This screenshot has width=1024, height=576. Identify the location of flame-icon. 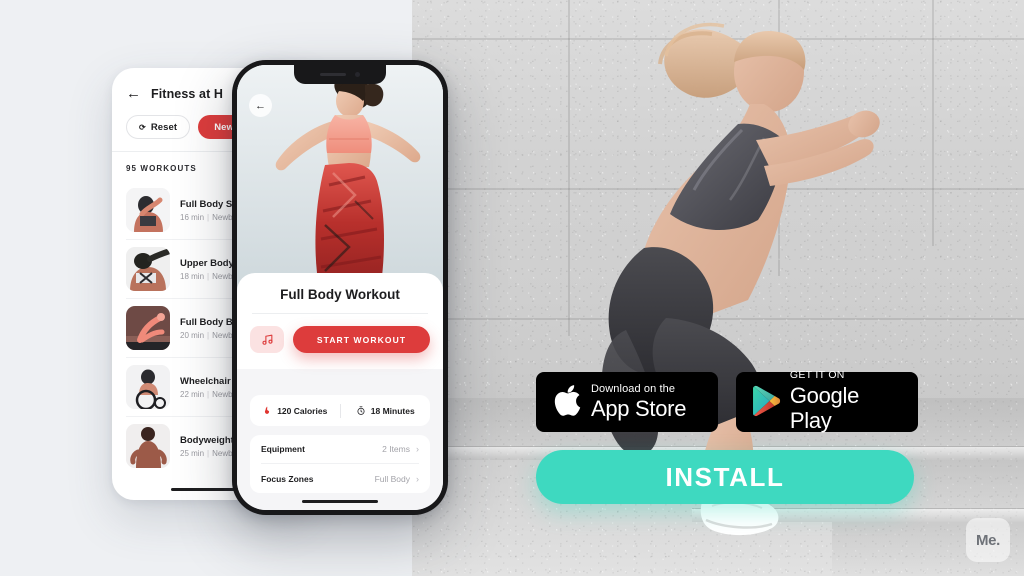
(267, 410).